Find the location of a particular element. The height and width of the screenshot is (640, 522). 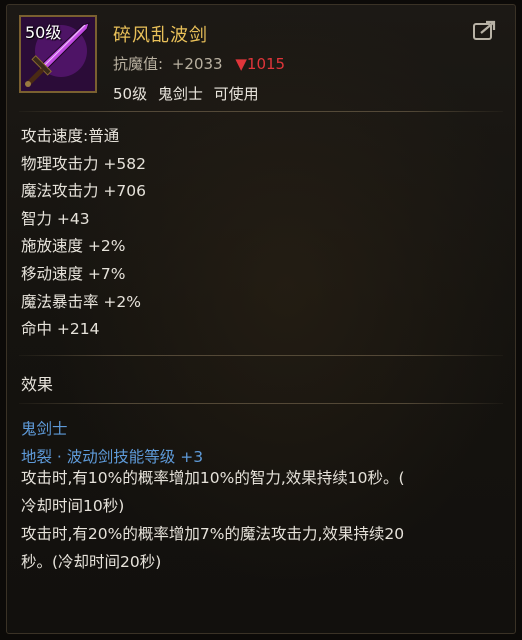

resist-value-row: 抗魔值: +2033 ▼1015 is located at coordinates (199, 63).